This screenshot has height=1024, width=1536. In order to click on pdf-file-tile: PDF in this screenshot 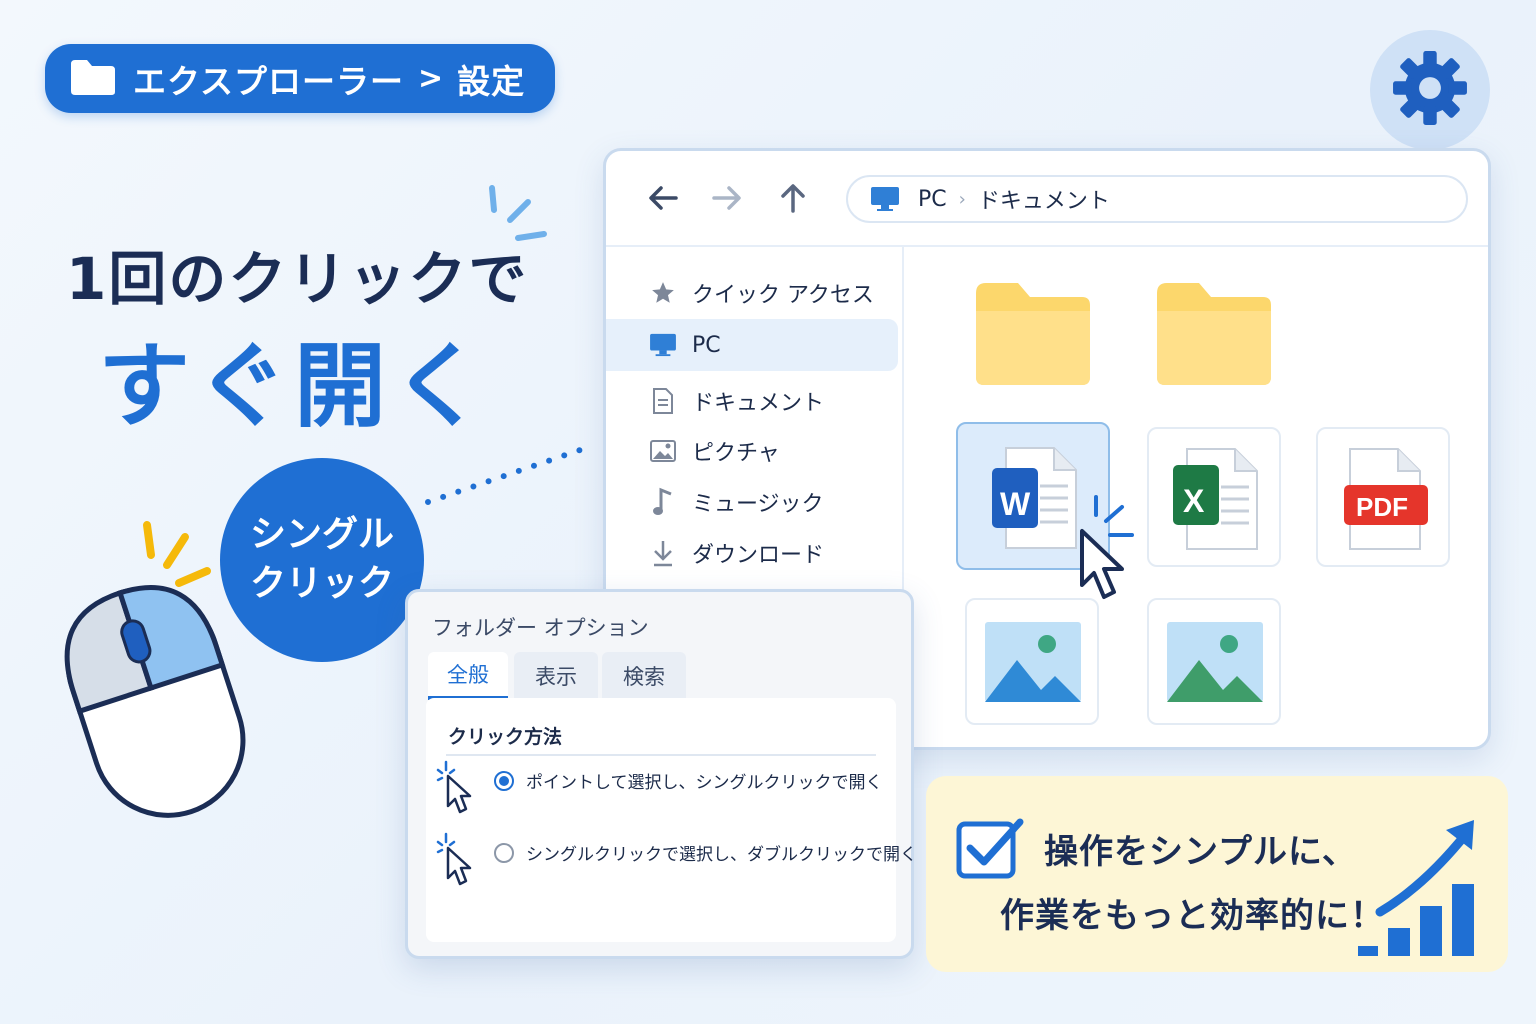, I will do `click(1383, 497)`.